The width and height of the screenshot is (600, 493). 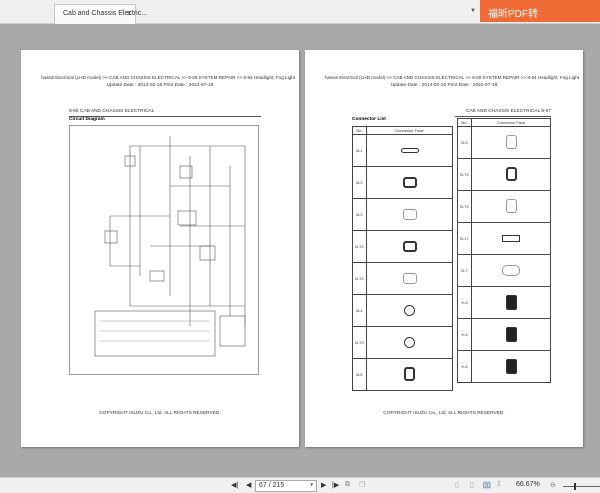 I want to click on table-row: X-3, so click(x=504, y=302).